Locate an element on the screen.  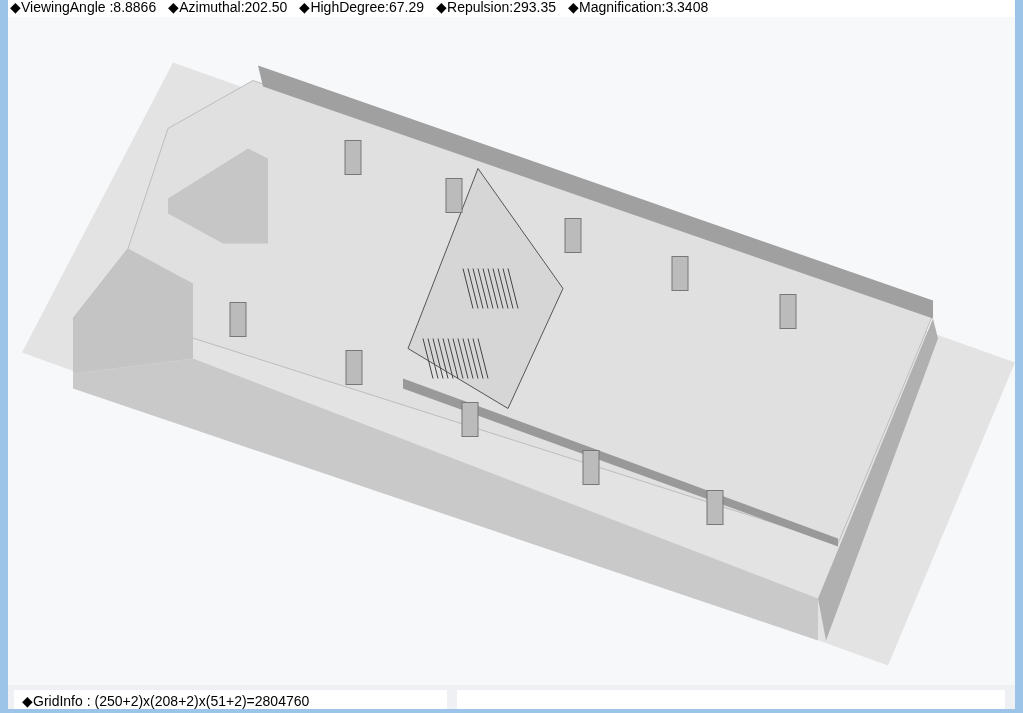
stat-text: ◆Repulsion:293.35 is located at coordinates (496, 7).